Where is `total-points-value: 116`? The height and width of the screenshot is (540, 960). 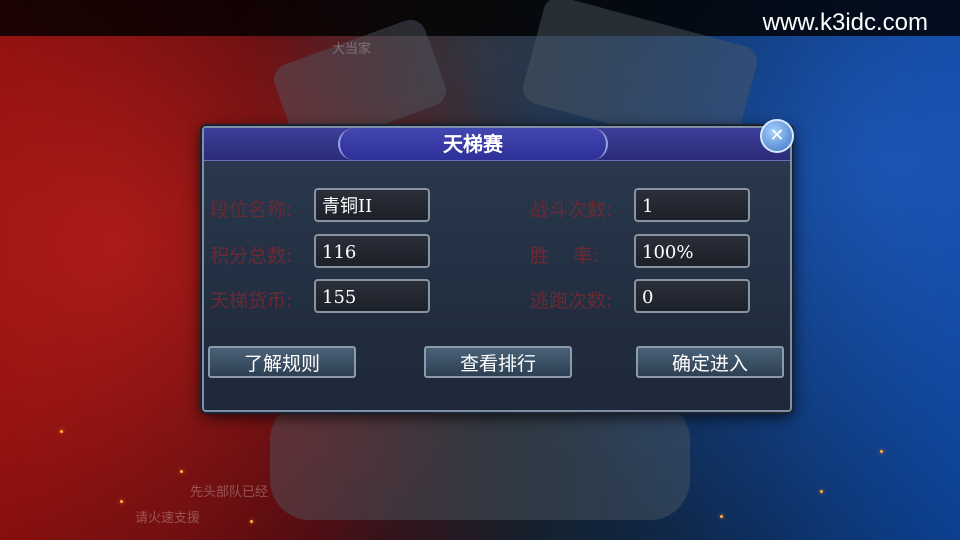 total-points-value: 116 is located at coordinates (372, 251).